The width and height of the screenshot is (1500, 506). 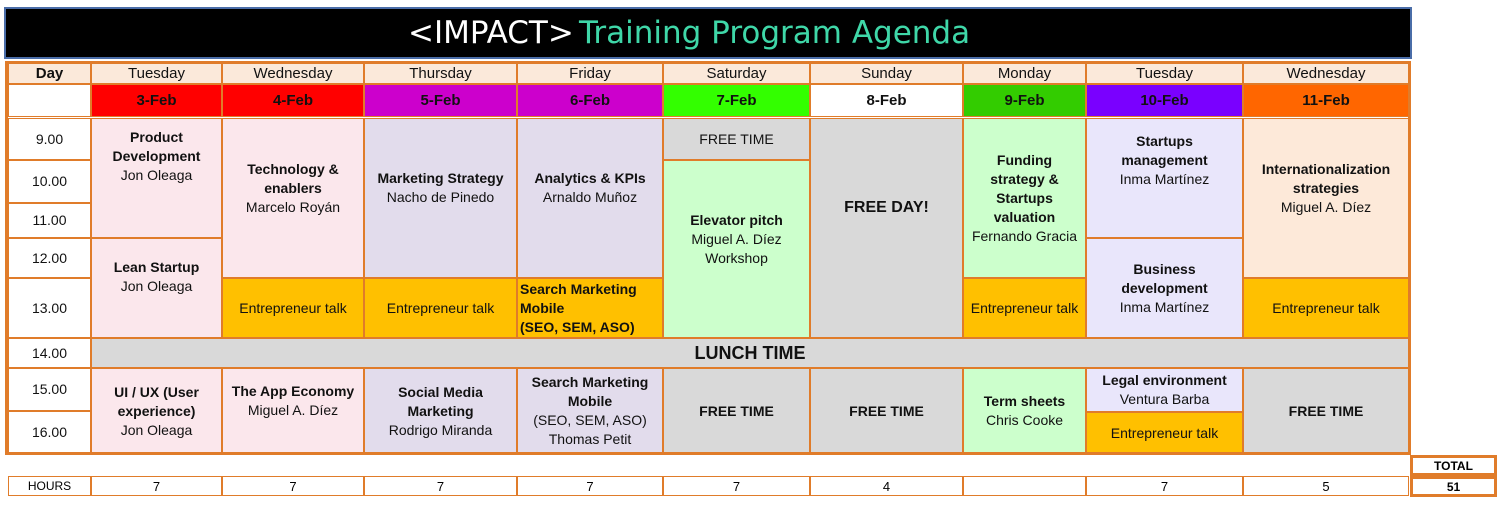 What do you see at coordinates (1326, 73) in the screenshot?
I see `day-wed-11: Wednesday` at bounding box center [1326, 73].